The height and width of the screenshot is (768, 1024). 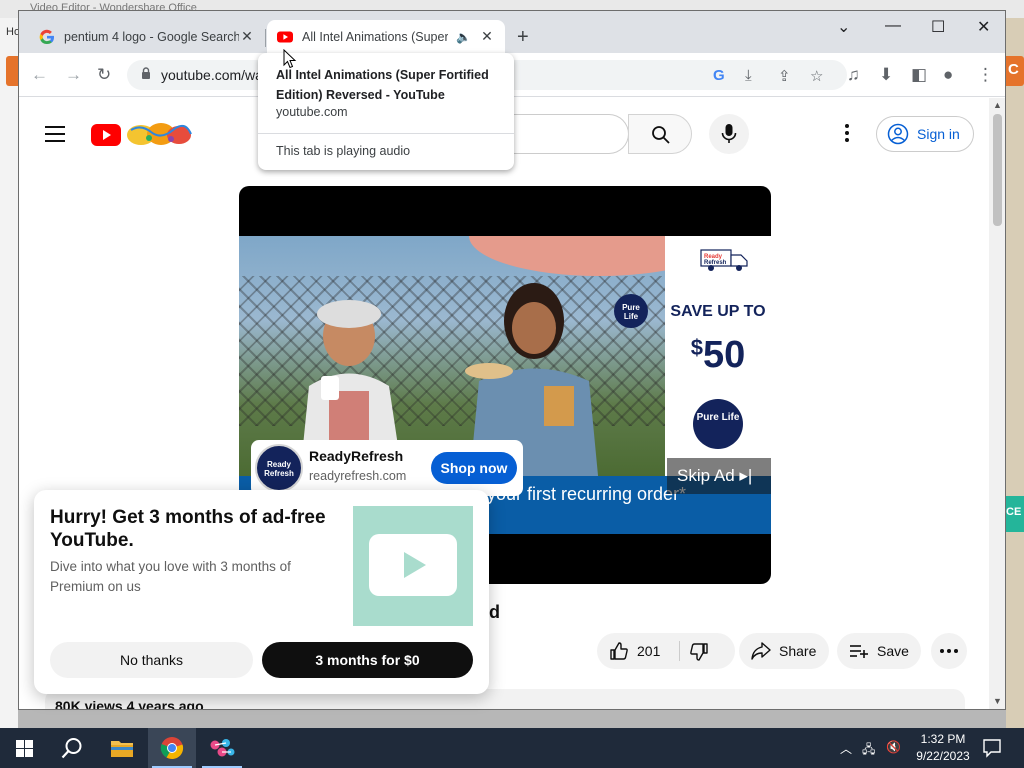 What do you see at coordinates (943, 739) in the screenshot?
I see `clock-time: 1:32 PM` at bounding box center [943, 739].